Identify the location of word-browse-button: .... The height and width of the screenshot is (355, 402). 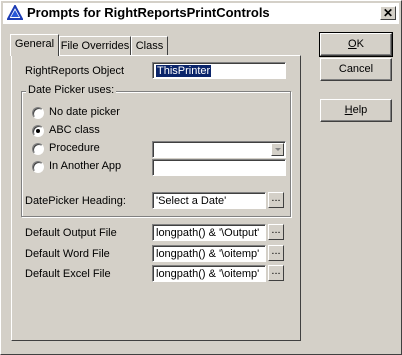
(276, 253).